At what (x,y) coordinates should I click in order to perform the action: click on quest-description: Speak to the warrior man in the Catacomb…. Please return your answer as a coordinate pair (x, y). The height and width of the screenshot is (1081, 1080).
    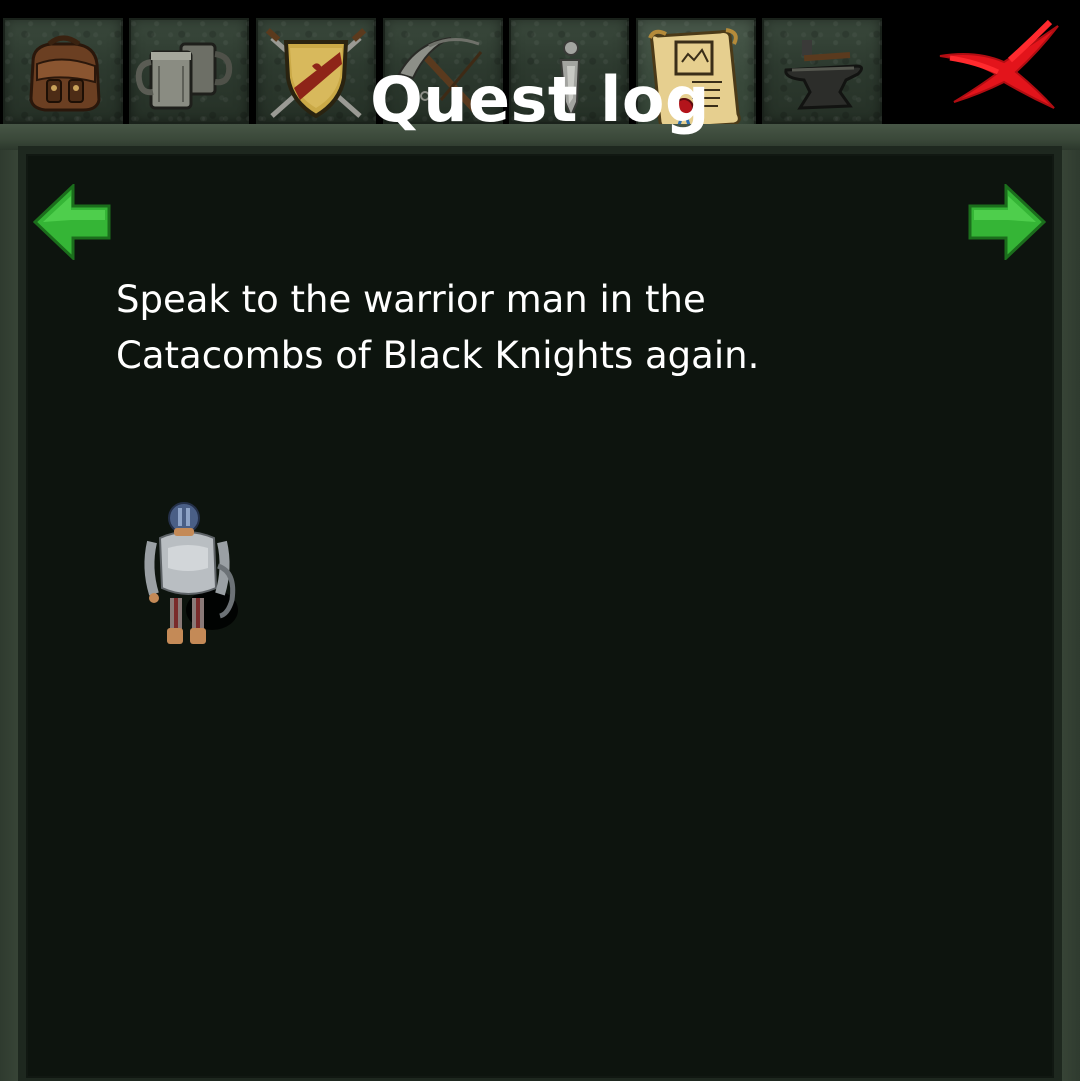
    Looking at the image, I should click on (438, 327).